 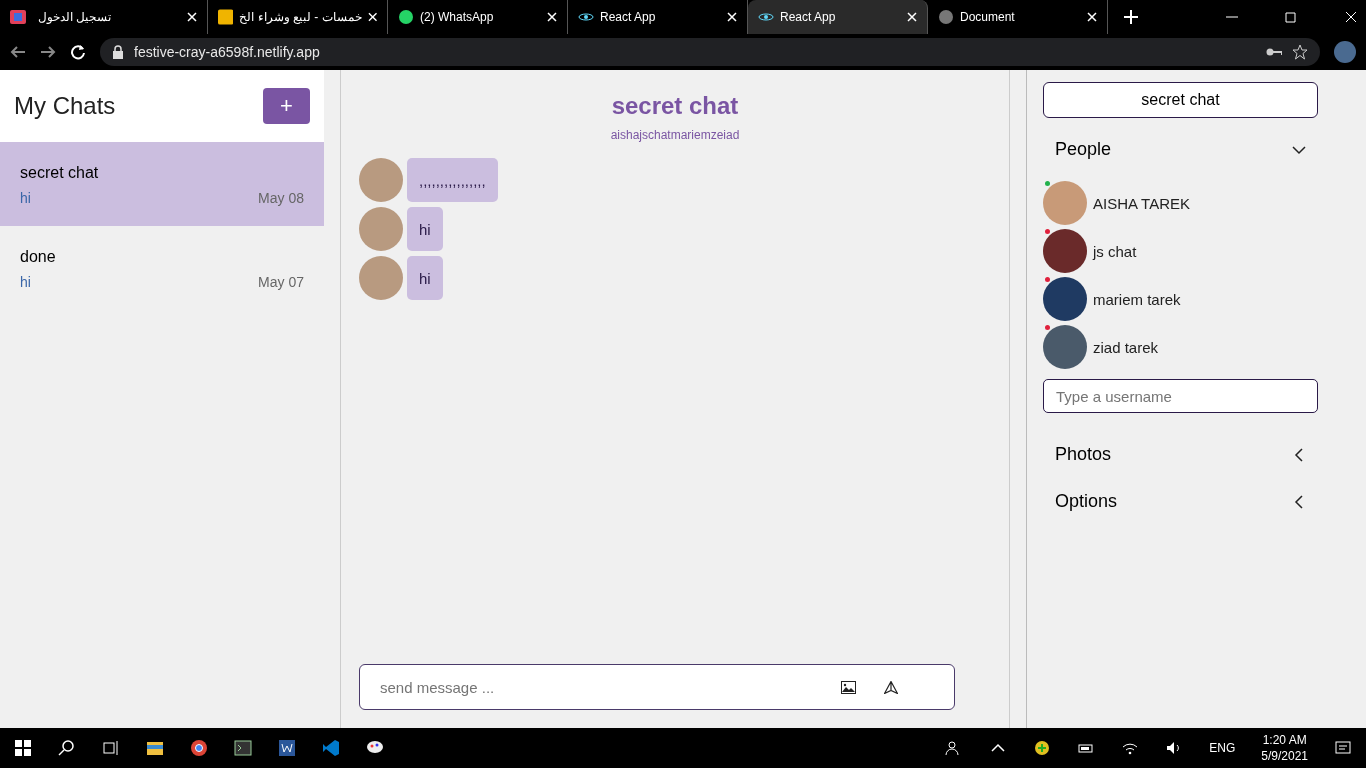 I want to click on image-icon, so click(x=848, y=687).